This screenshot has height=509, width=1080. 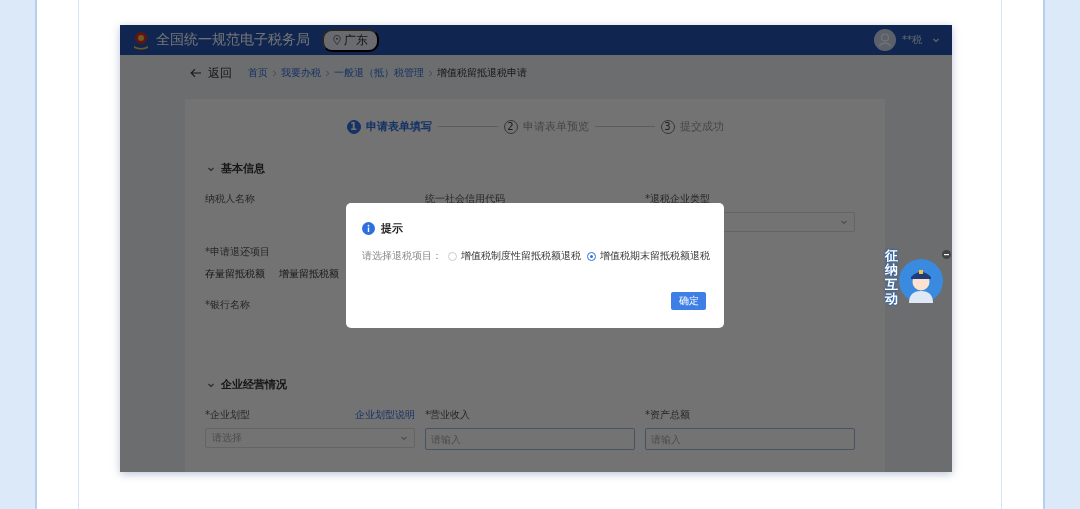 I want to click on site-title: 全国统一规范电子税务局, so click(x=233, y=40).